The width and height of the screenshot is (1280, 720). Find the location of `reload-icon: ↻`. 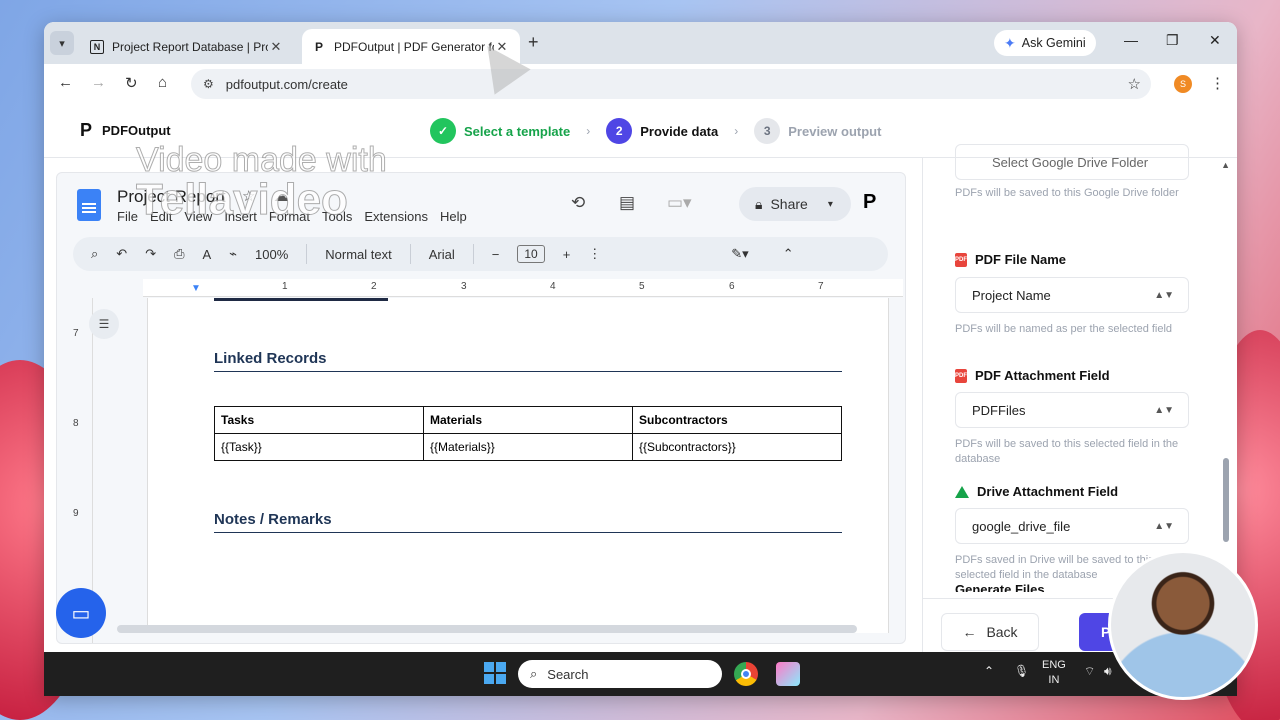

reload-icon: ↻ is located at coordinates (131, 83).